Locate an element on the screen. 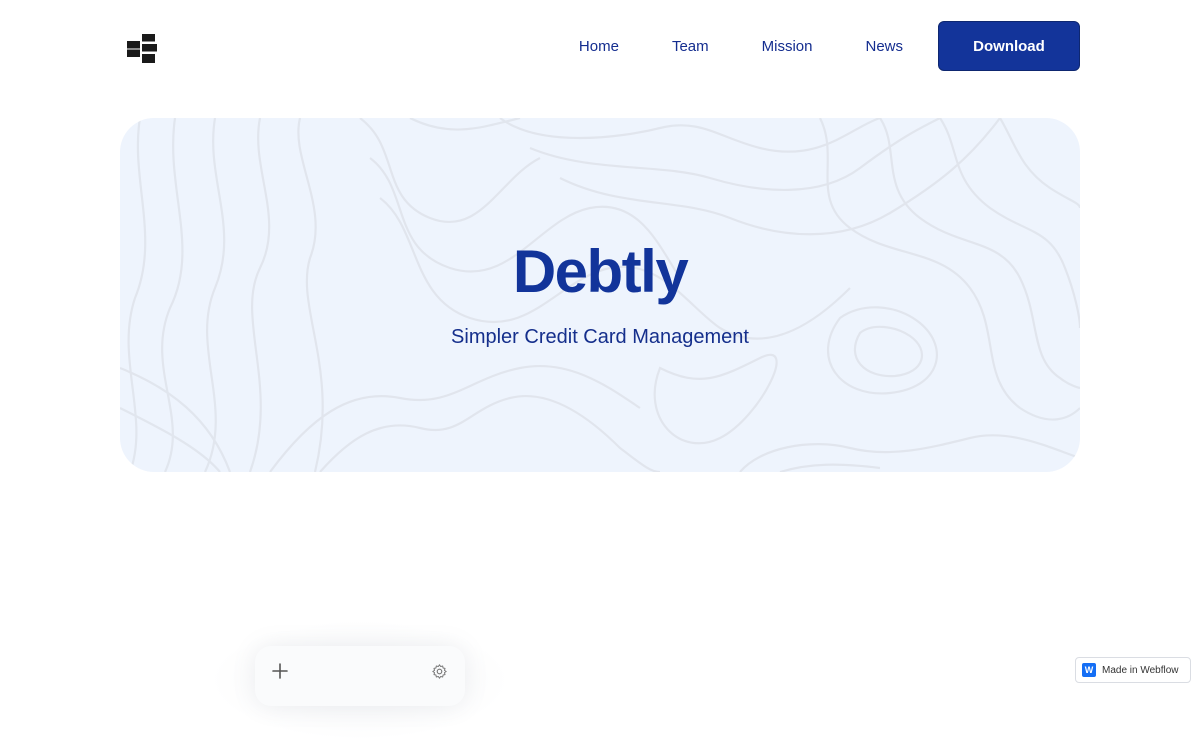 This screenshot has height=740, width=1200. nav-link-news: News is located at coordinates (884, 46).